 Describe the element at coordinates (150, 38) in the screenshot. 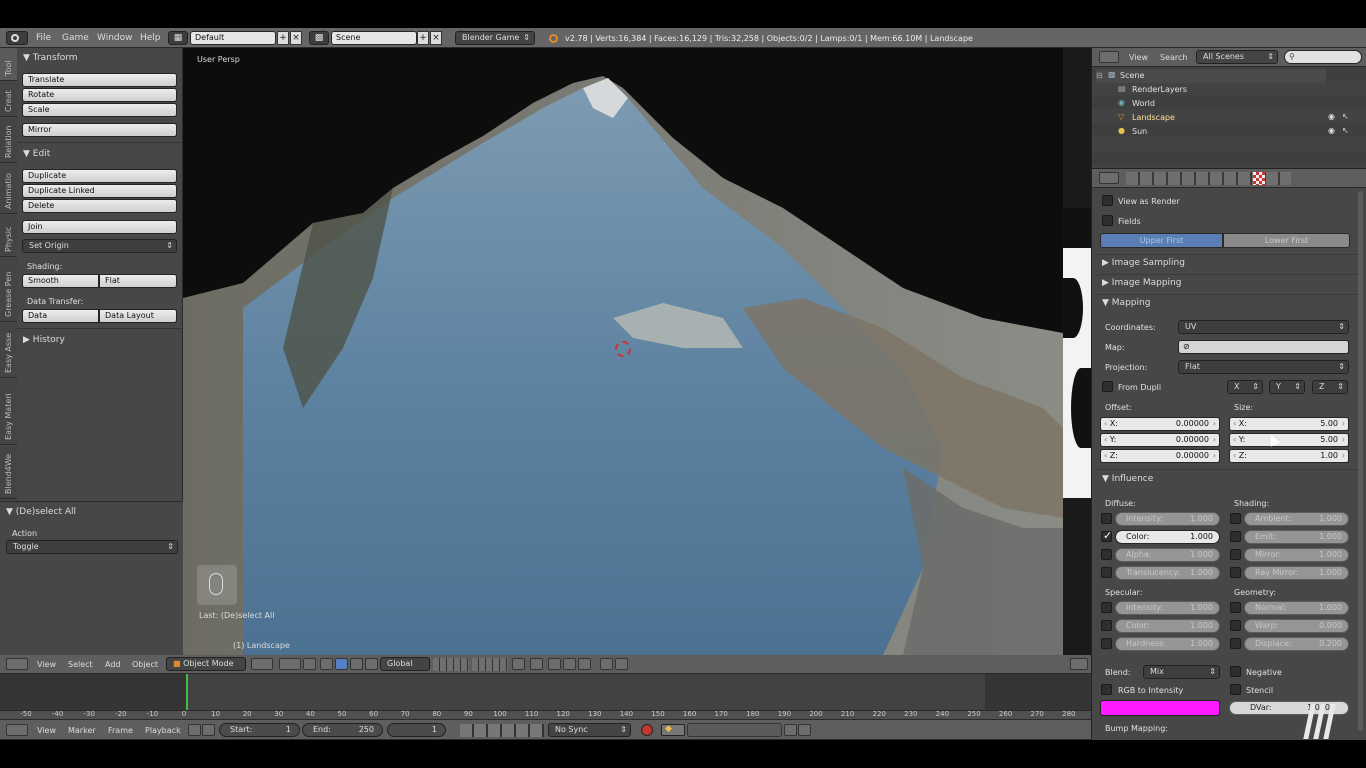

I see `menu-help: Help` at that location.